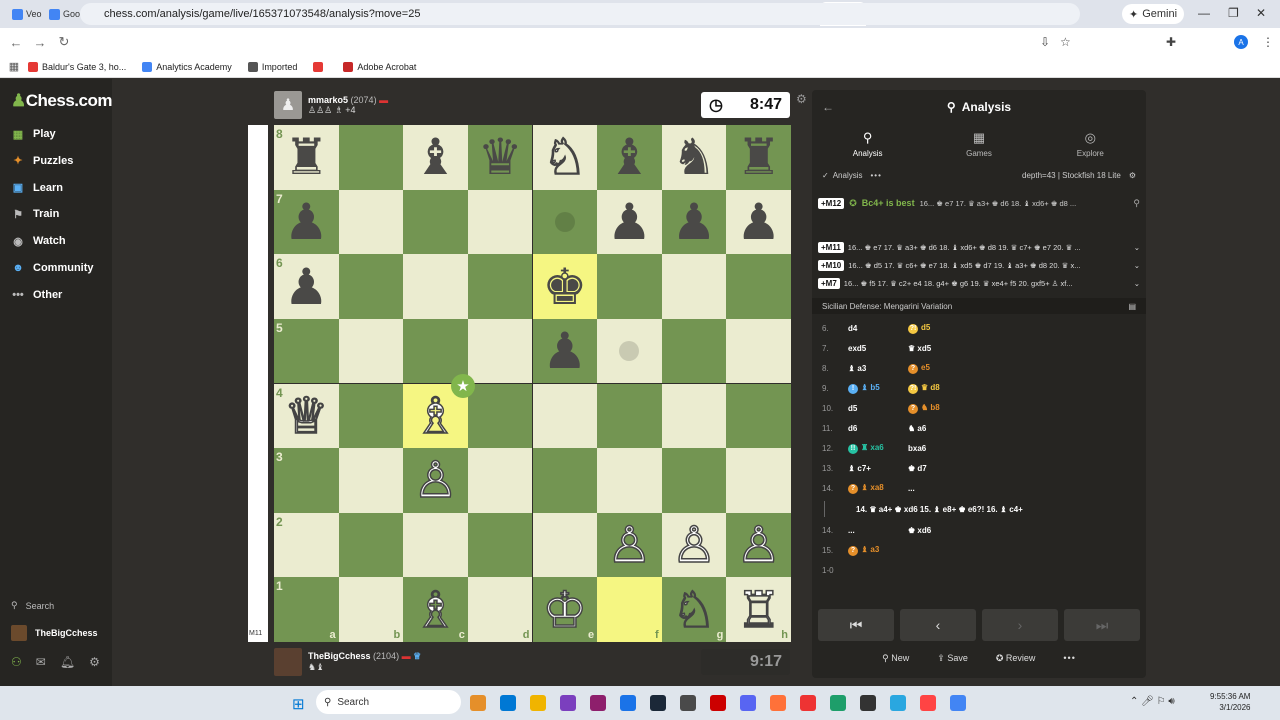 This screenshot has height=720, width=1280. What do you see at coordinates (435, 609) in the screenshot?
I see `white-bishop-piece: ♗` at bounding box center [435, 609].